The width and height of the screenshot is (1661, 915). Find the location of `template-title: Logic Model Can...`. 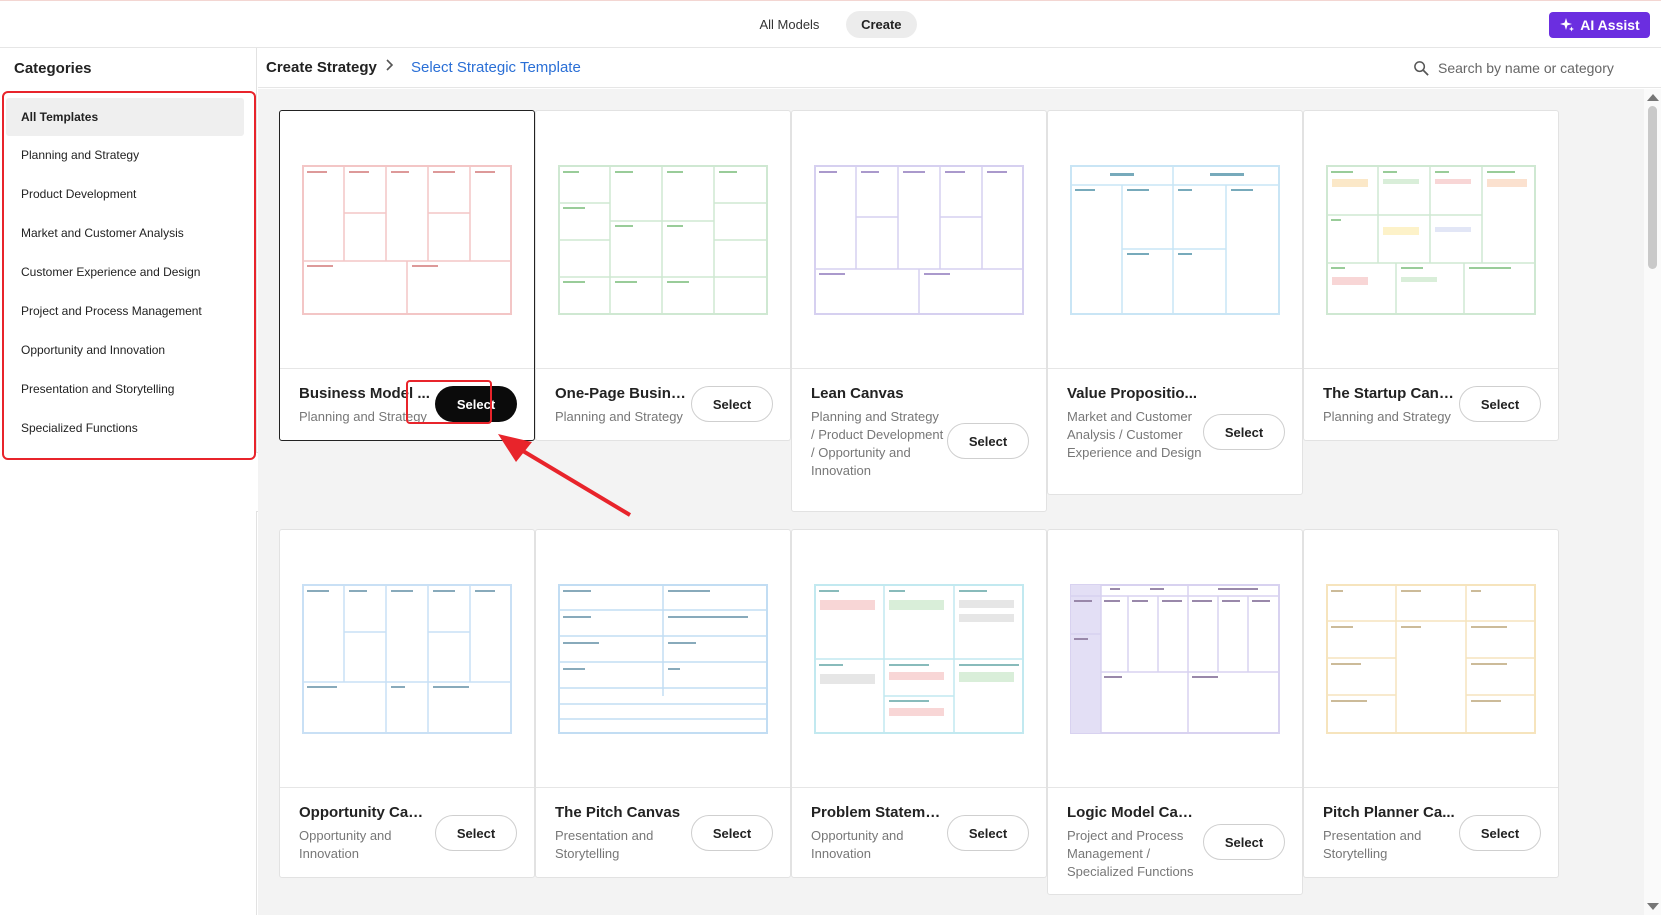

template-title: Logic Model Can... is located at coordinates (1133, 812).